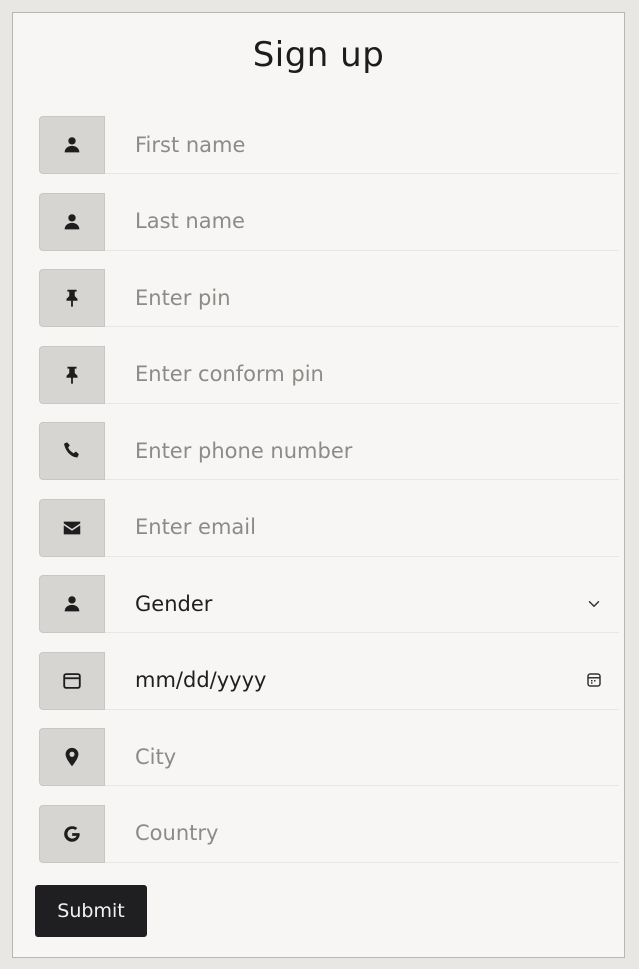 Image resolution: width=639 pixels, height=969 pixels. What do you see at coordinates (190, 221) in the screenshot?
I see `last-name-placeholder: Last name` at bounding box center [190, 221].